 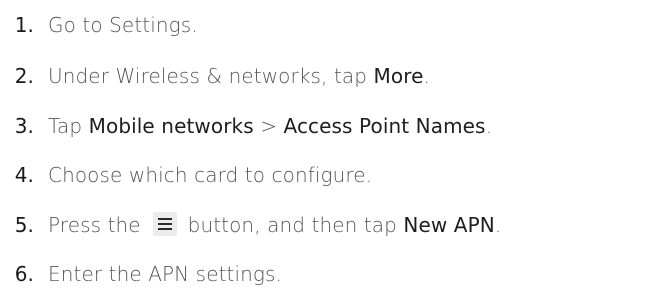 I want to click on step-text: Enter the APN settings., so click(x=165, y=274).